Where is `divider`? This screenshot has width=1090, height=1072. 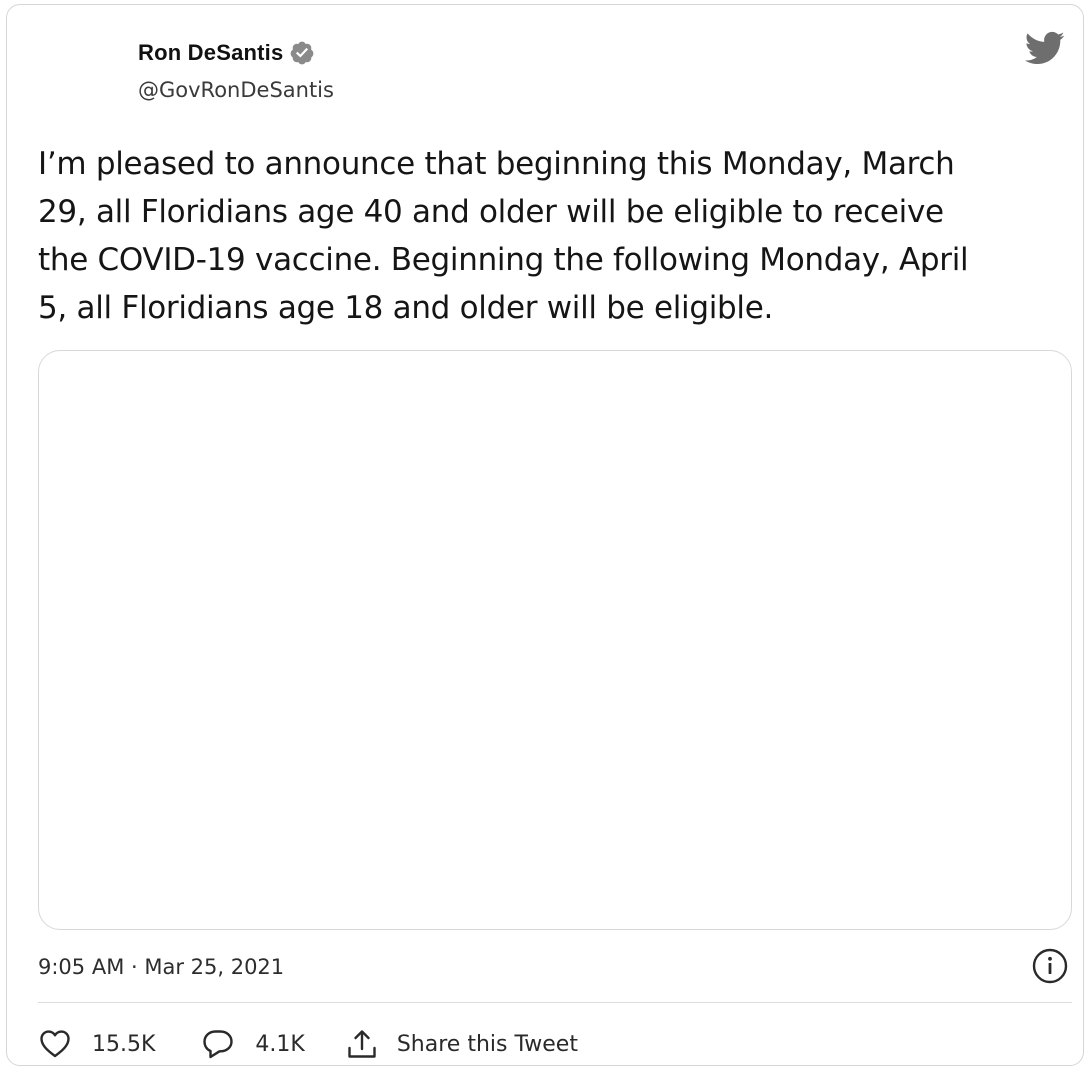
divider is located at coordinates (555, 1002).